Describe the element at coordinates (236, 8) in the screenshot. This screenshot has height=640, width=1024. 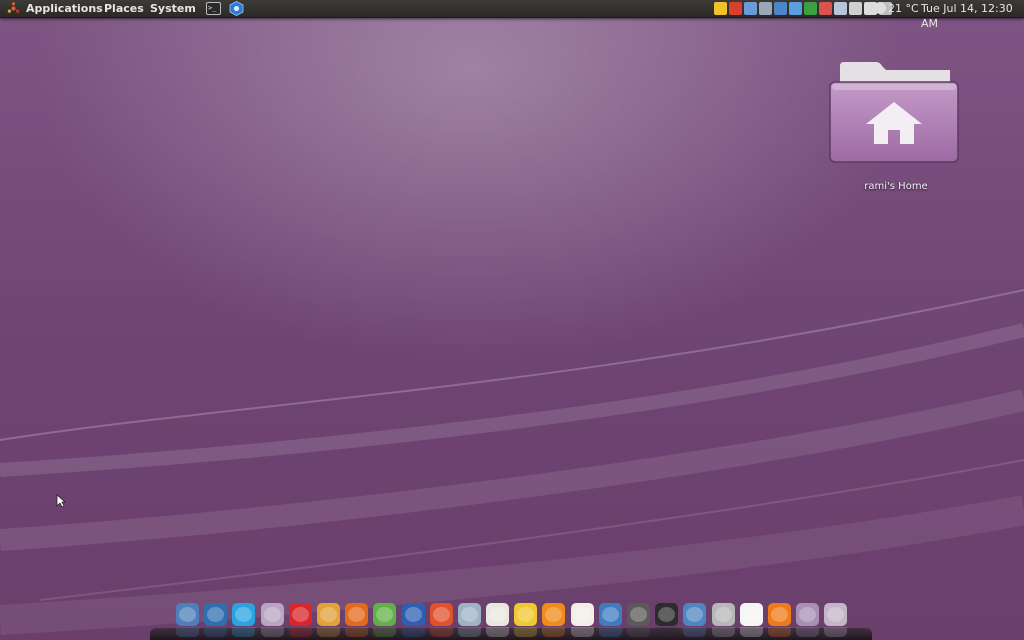
I see `app-launcher-icon` at that location.